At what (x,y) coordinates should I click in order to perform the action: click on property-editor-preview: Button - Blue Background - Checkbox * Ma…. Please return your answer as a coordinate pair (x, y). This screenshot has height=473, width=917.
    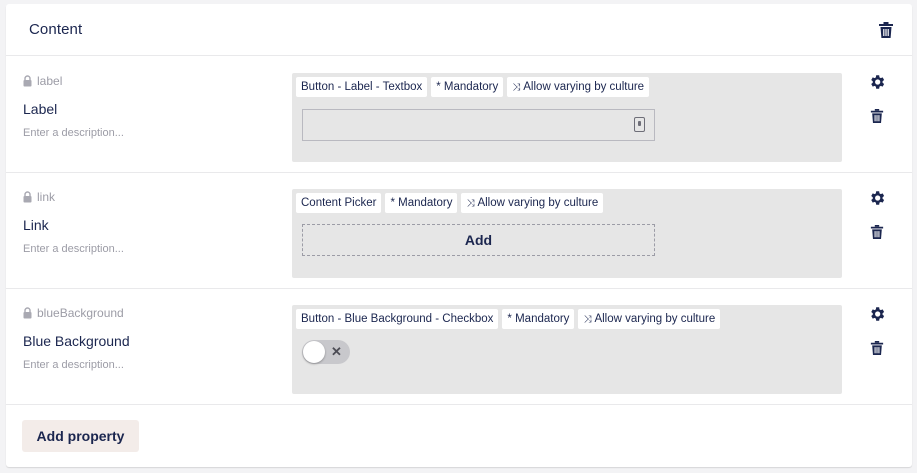
    Looking at the image, I should click on (567, 349).